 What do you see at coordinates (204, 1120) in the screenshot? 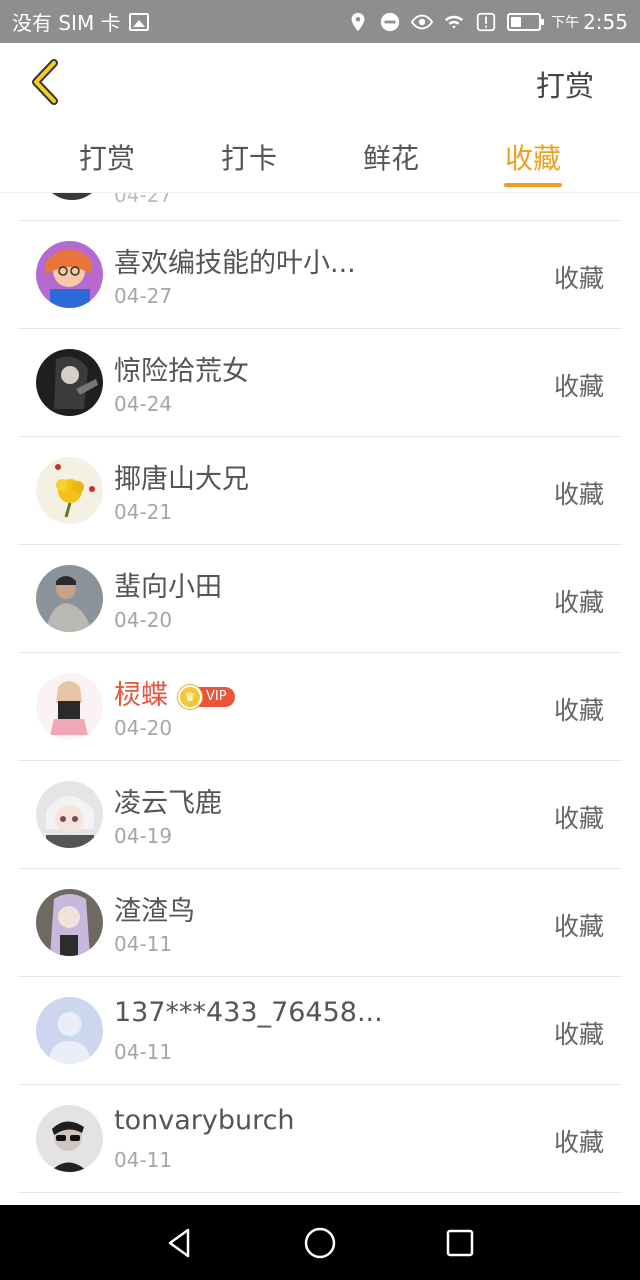
I see `item-name: tonvaryburch` at bounding box center [204, 1120].